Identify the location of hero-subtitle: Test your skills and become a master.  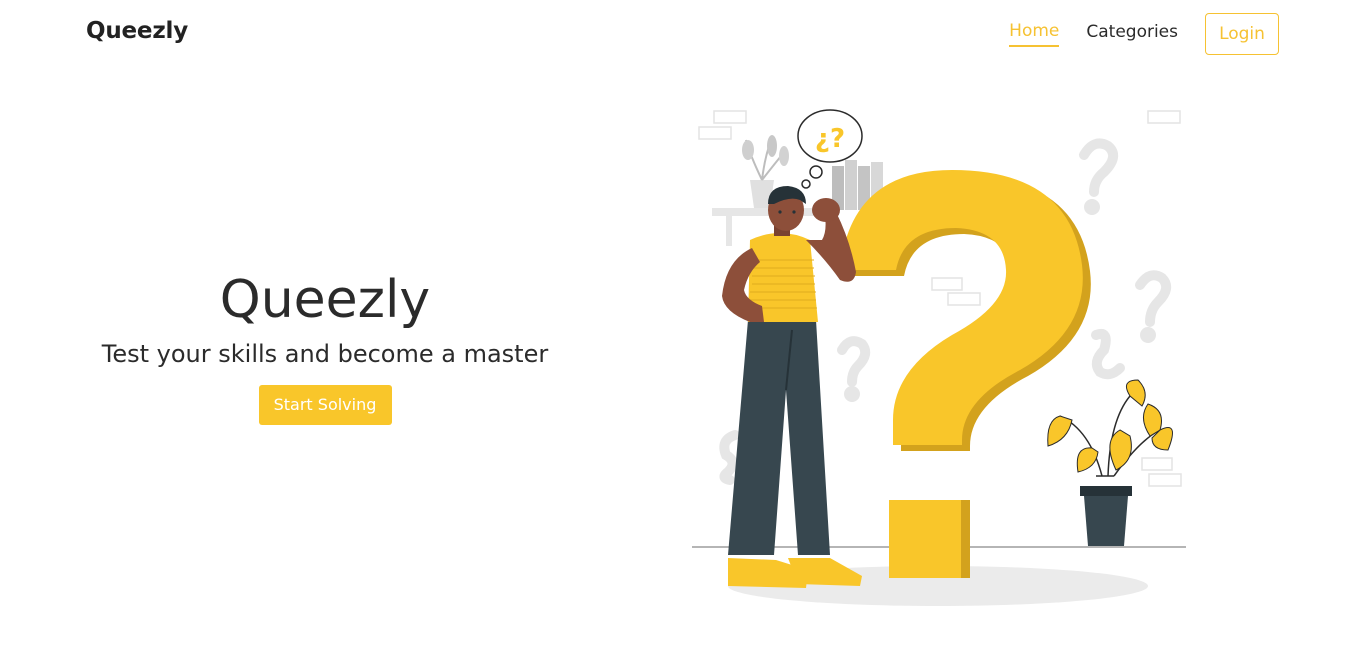
(325, 354).